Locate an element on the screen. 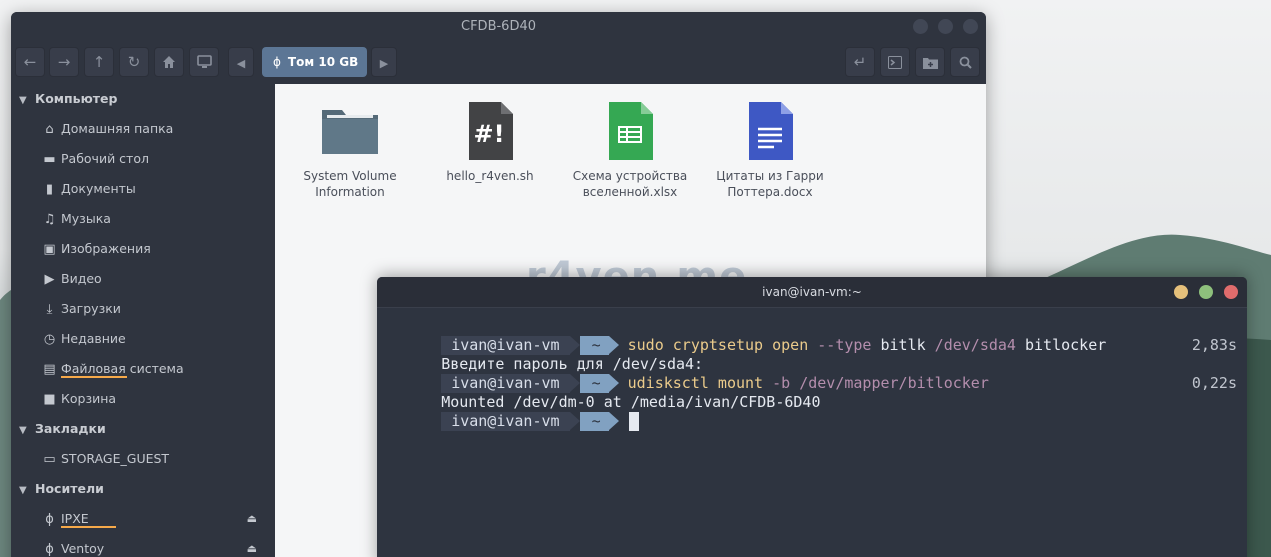 Image resolution: width=1271 pixels, height=557 pixels. sidebar-section-bookmarks: ▼ Закладки is located at coordinates (143, 429).